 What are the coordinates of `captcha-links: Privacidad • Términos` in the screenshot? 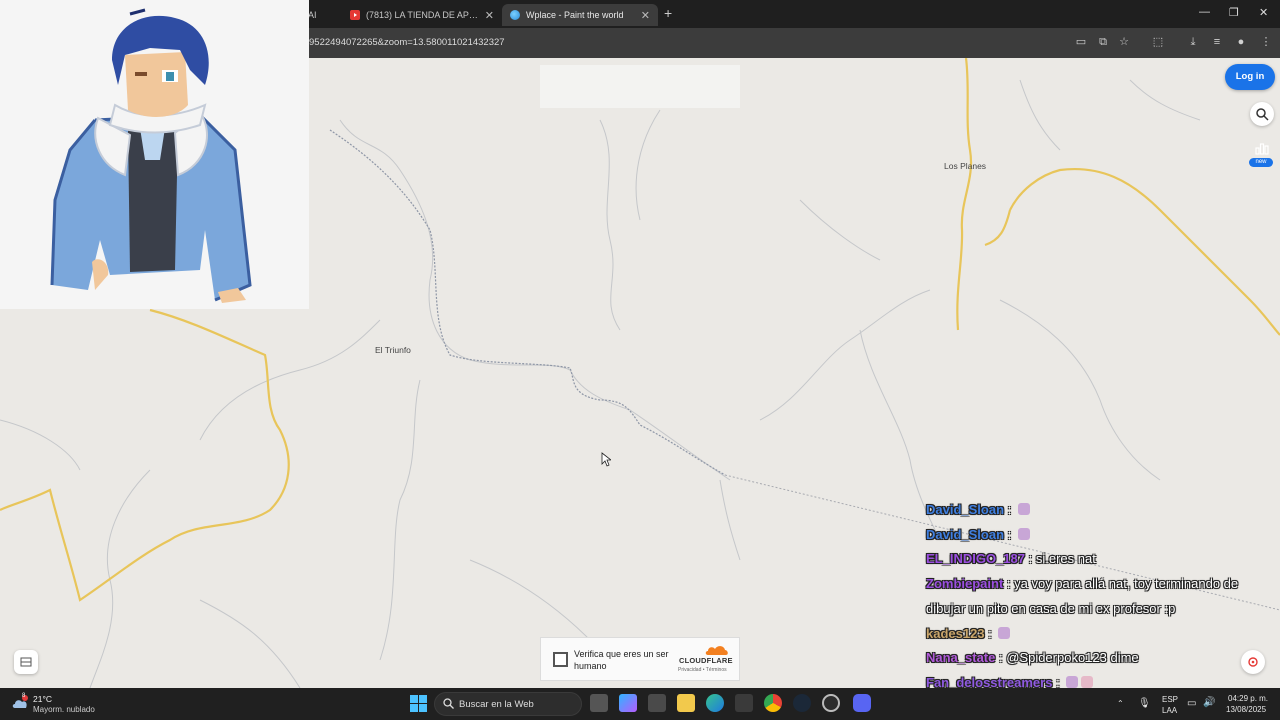 It's located at (702, 670).